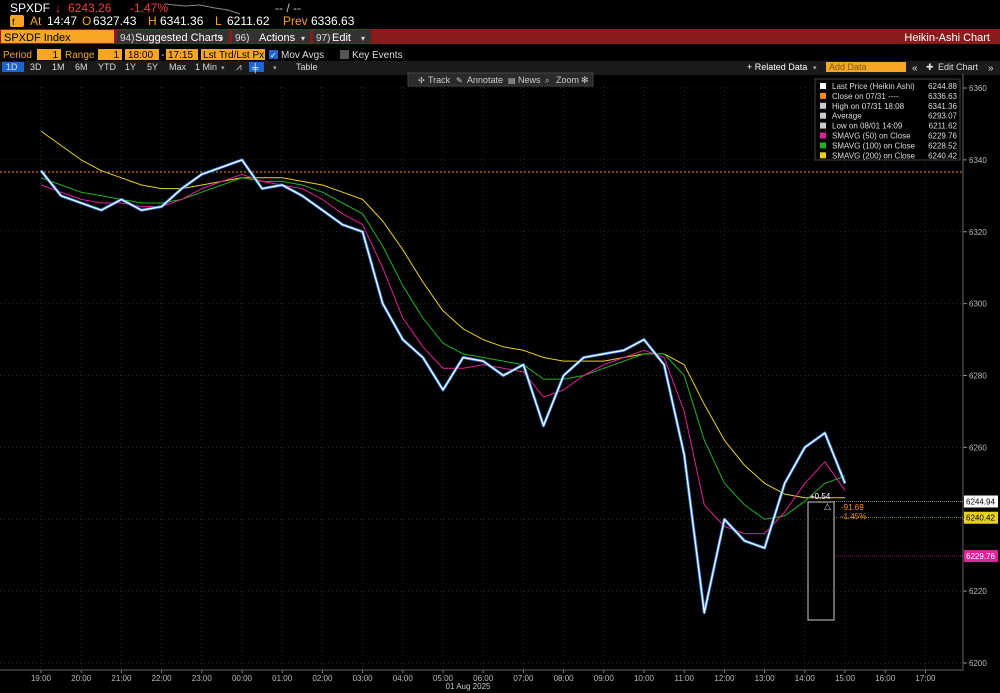 The height and width of the screenshot is (693, 1000). Describe the element at coordinates (942, 145) in the screenshot. I see `legend-value: 6228.52` at that location.